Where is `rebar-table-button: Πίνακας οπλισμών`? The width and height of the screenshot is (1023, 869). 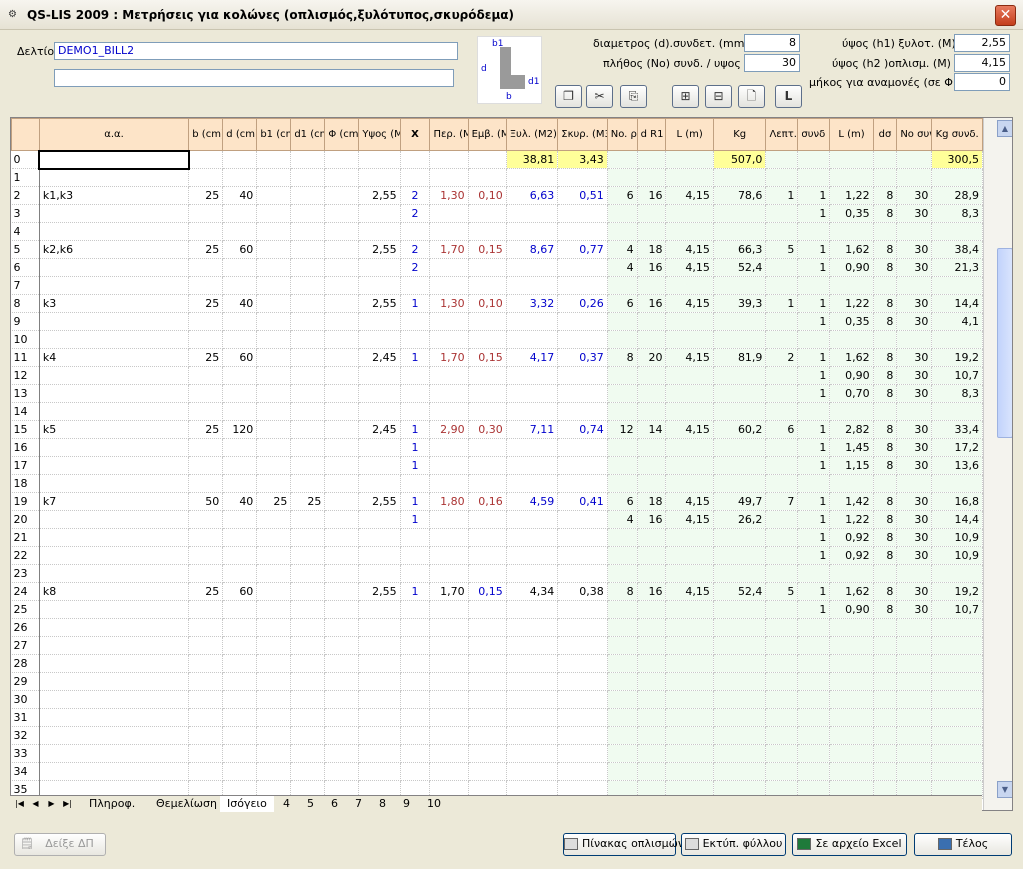
rebar-table-button: Πίνακας οπλισμών is located at coordinates (623, 844).